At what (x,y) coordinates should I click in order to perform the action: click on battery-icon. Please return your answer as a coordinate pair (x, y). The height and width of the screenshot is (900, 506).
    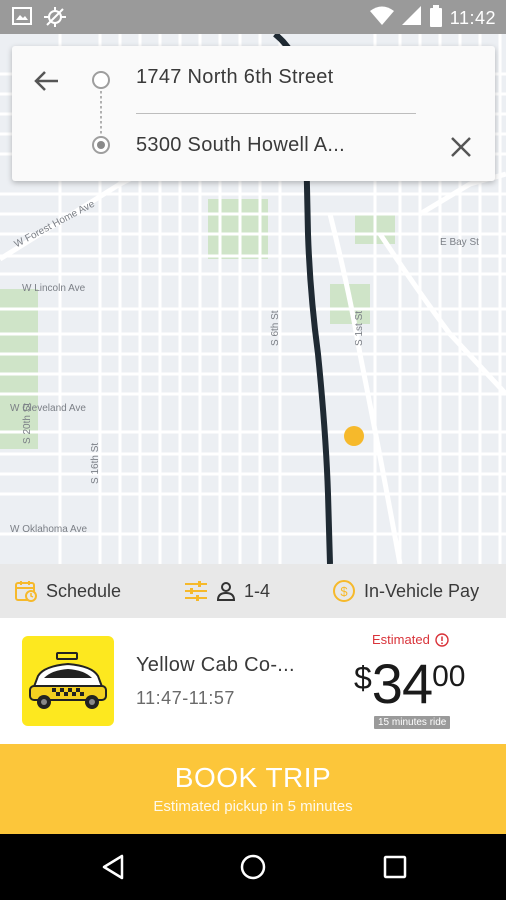
    Looking at the image, I should click on (435, 18).